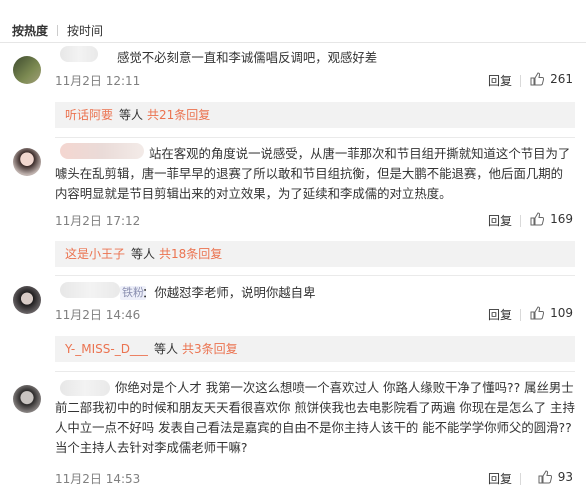 Image resolution: width=586 pixels, height=502 pixels. Describe the element at coordinates (561, 79) in the screenshot. I see `like-count: 261` at that location.